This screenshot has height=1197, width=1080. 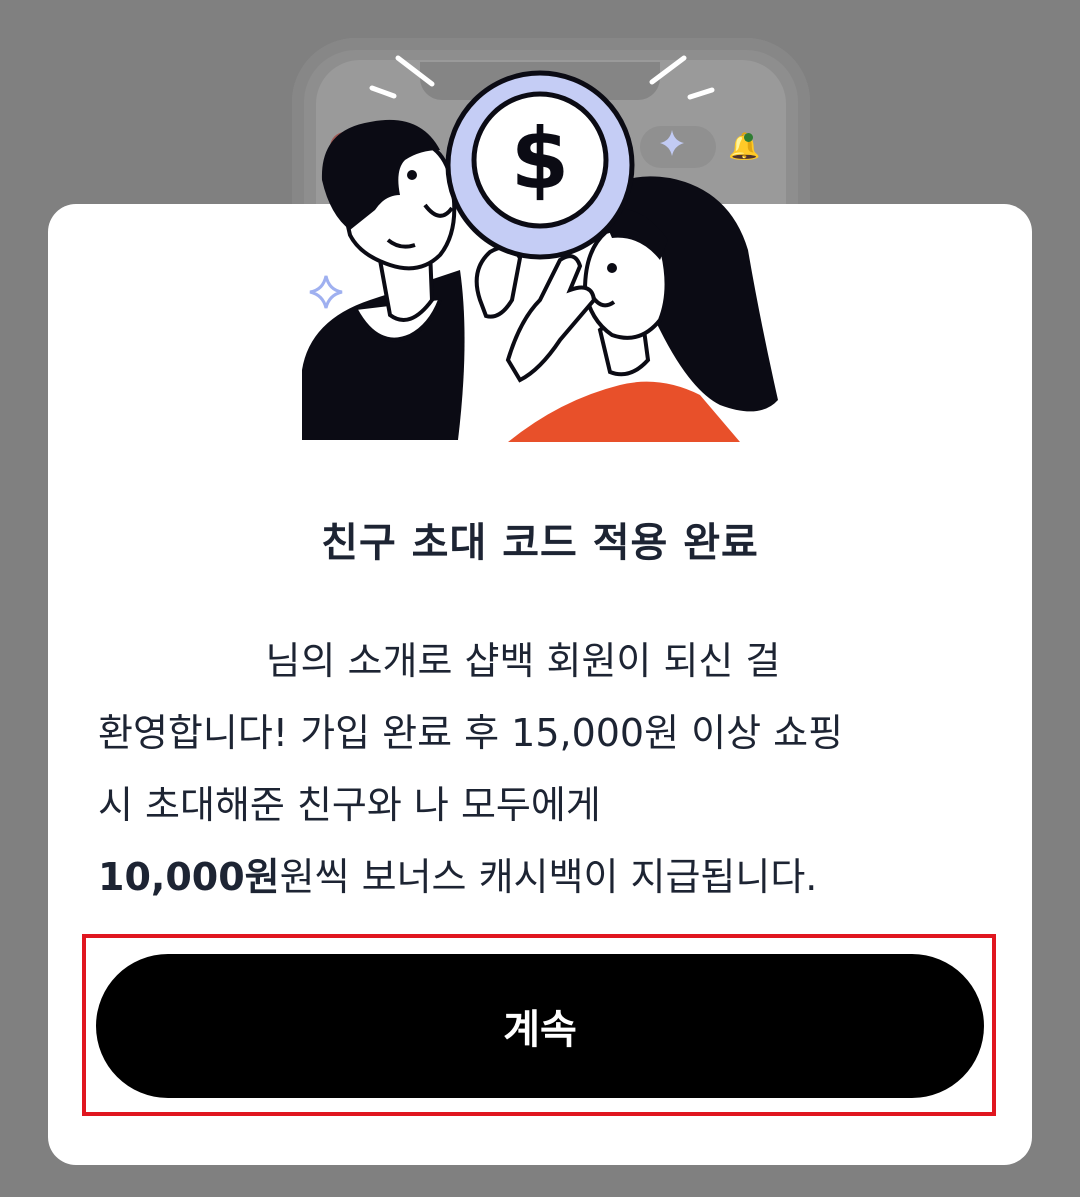 I want to click on description-line: 님의 소개로 샵백 회원이 되신 걸, so click(x=523, y=661).